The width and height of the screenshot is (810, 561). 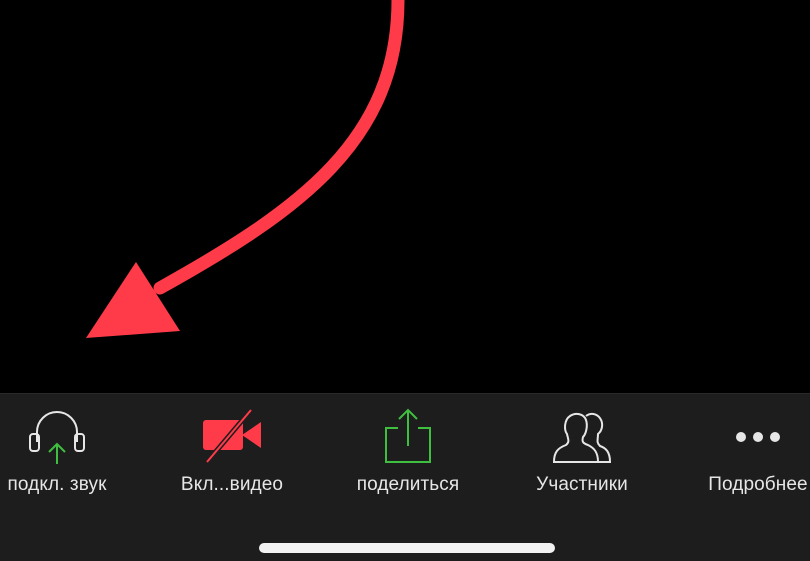 I want to click on more-label: Подробнее, so click(x=758, y=484).